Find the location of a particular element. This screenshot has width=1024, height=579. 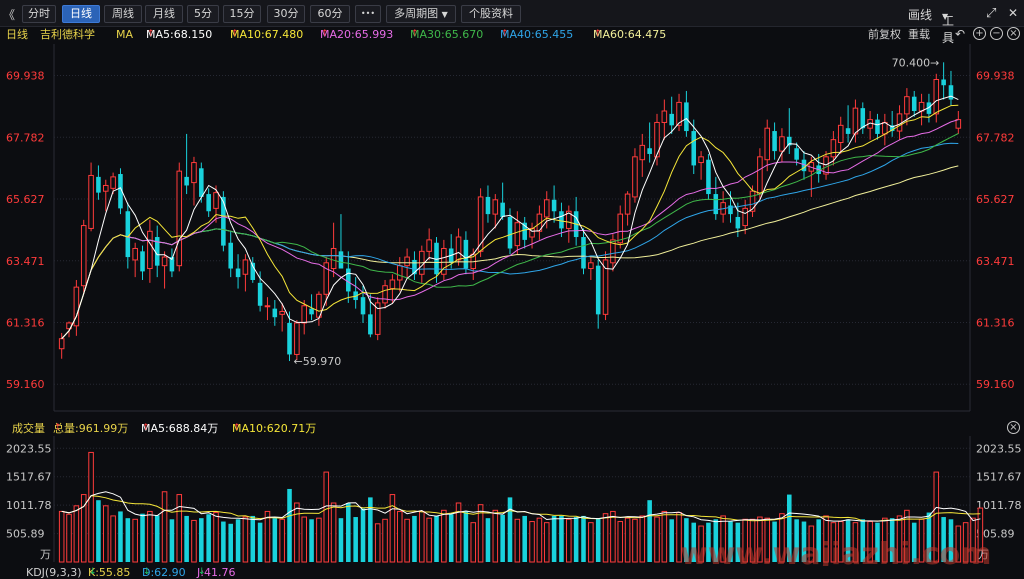

volume-unit-left: 万 is located at coordinates (45, 554).